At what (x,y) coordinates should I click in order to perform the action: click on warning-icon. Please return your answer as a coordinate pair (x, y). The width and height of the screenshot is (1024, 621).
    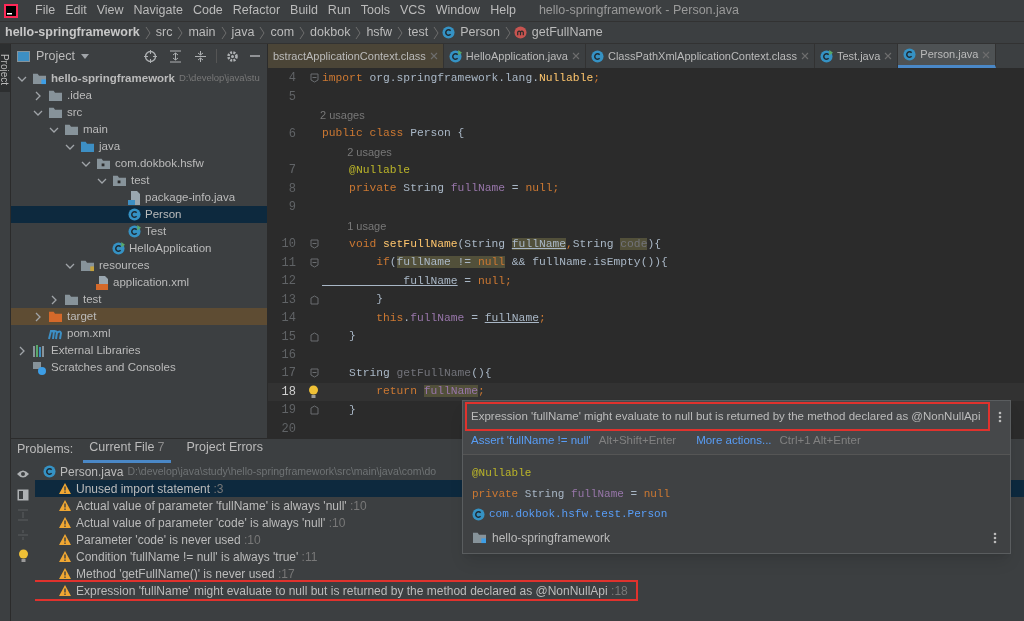
    Looking at the image, I should click on (65, 522).